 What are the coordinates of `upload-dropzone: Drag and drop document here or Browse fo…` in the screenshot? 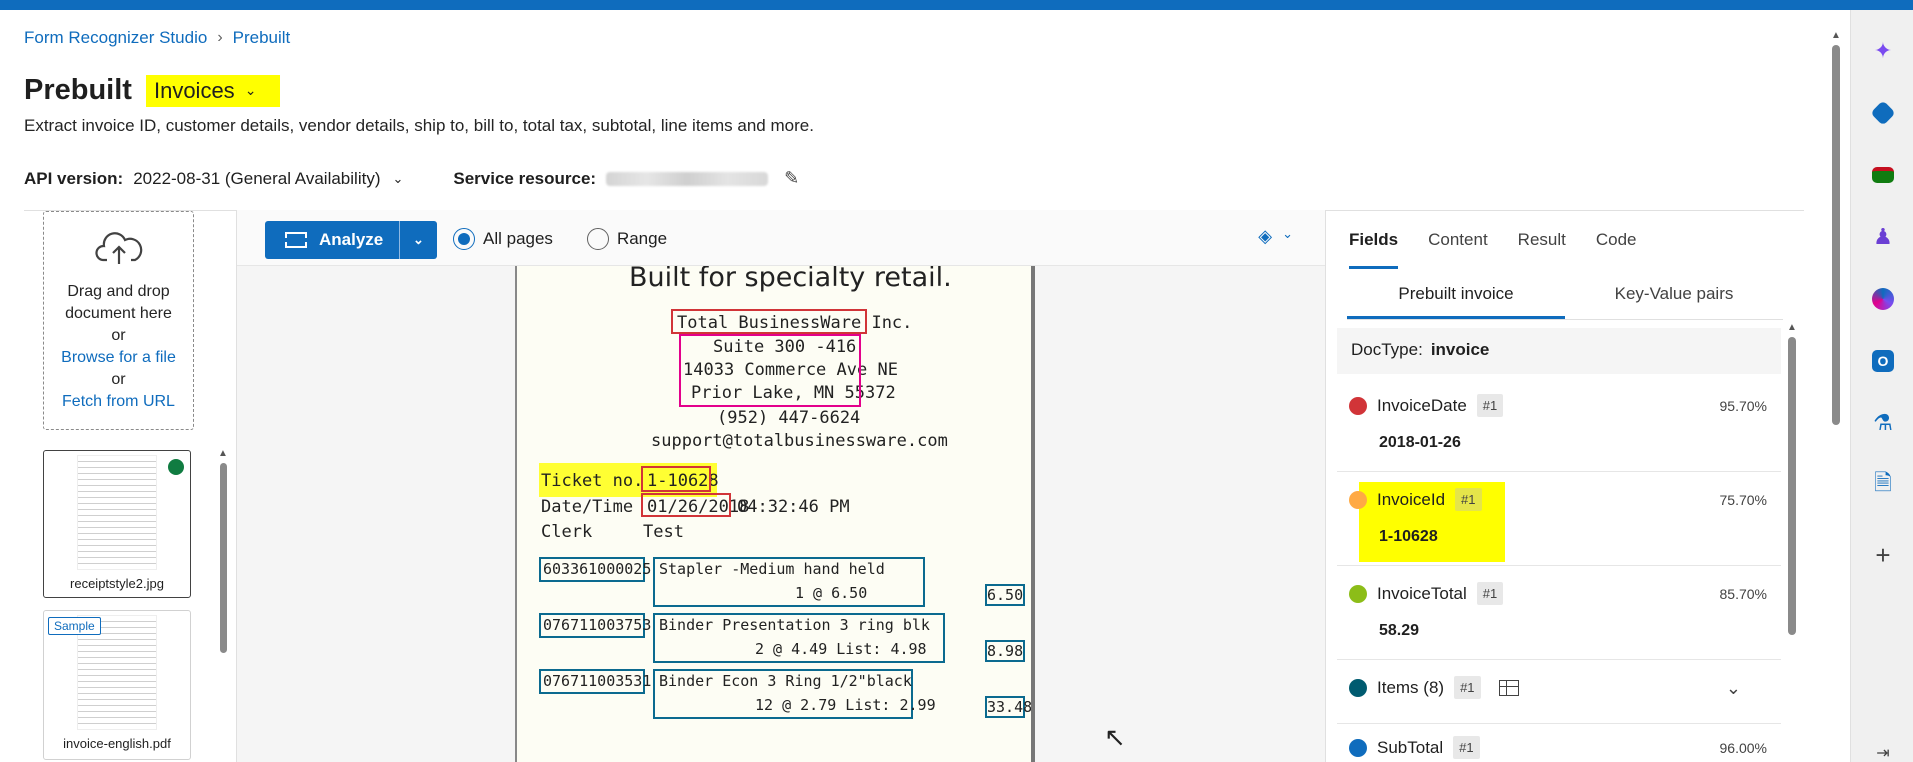 It's located at (118, 320).